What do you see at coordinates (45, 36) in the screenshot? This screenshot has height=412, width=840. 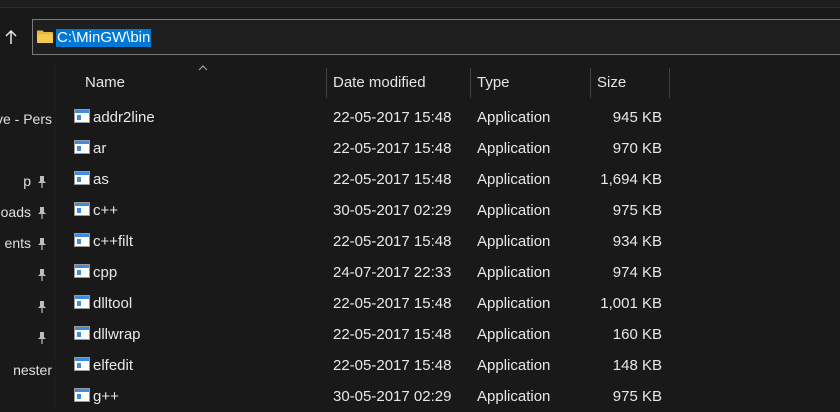 I see `folder-icon` at bounding box center [45, 36].